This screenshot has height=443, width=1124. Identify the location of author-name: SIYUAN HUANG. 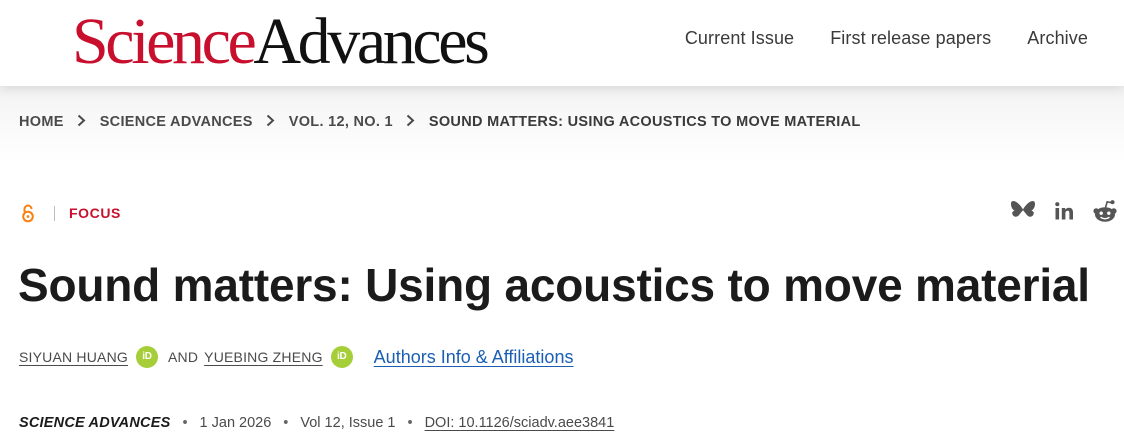
(73, 357).